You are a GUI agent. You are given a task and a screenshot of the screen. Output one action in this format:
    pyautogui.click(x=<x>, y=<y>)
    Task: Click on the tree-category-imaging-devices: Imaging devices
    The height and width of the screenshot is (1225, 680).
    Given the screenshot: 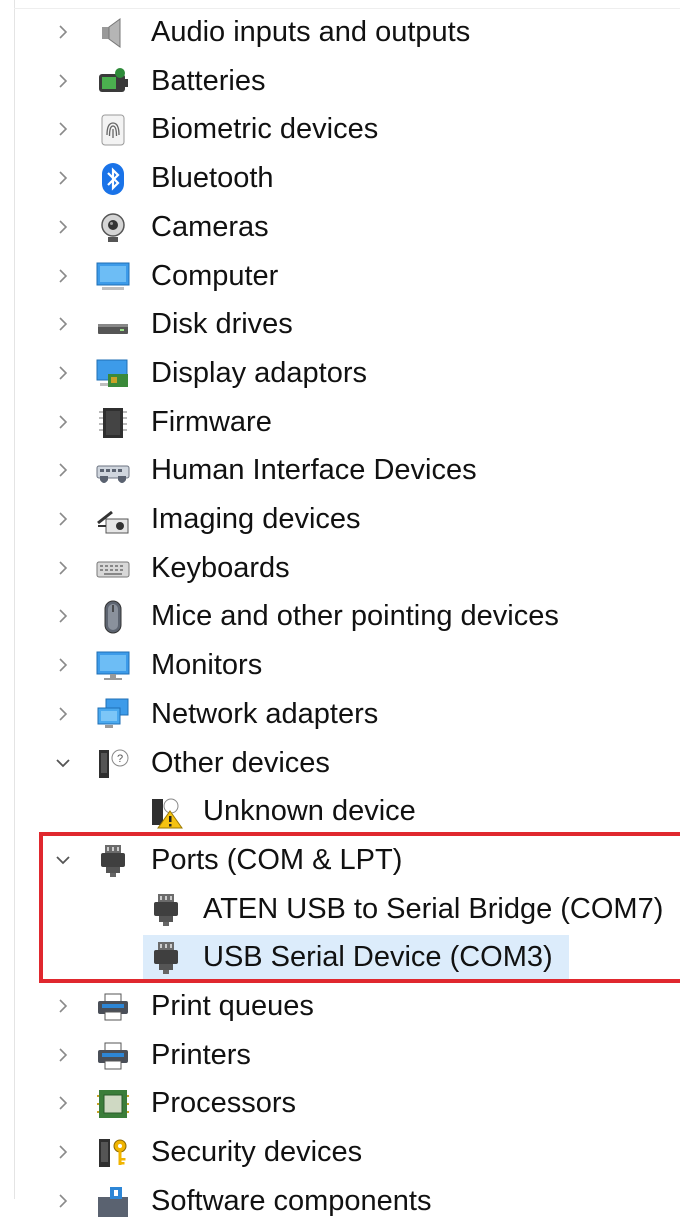 What is the action you would take?
    pyautogui.click(x=340, y=519)
    